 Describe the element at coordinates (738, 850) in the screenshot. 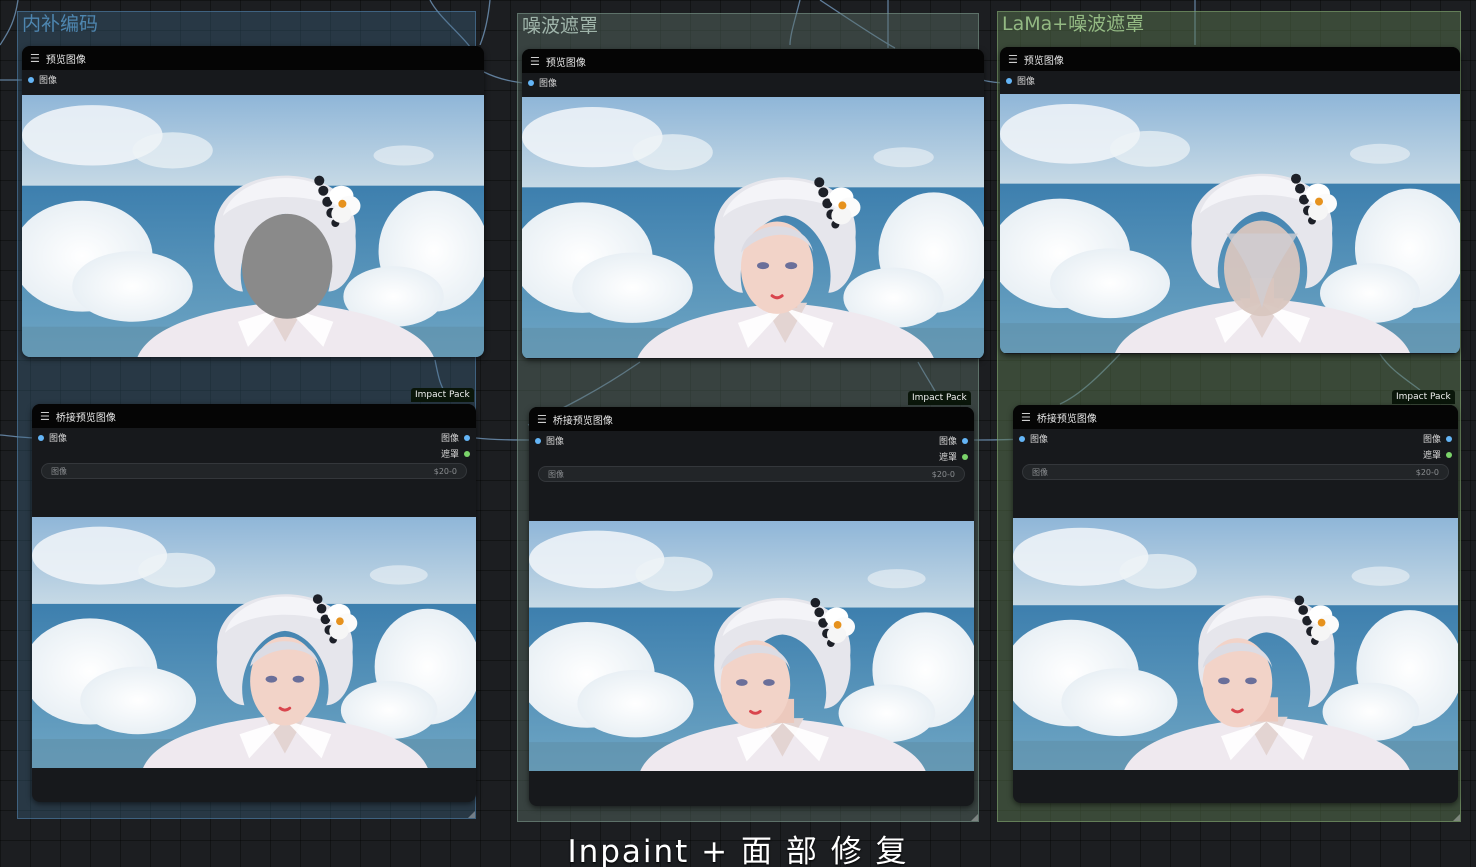

I see `caption-text: Inpaint + 面 部 修 复` at that location.